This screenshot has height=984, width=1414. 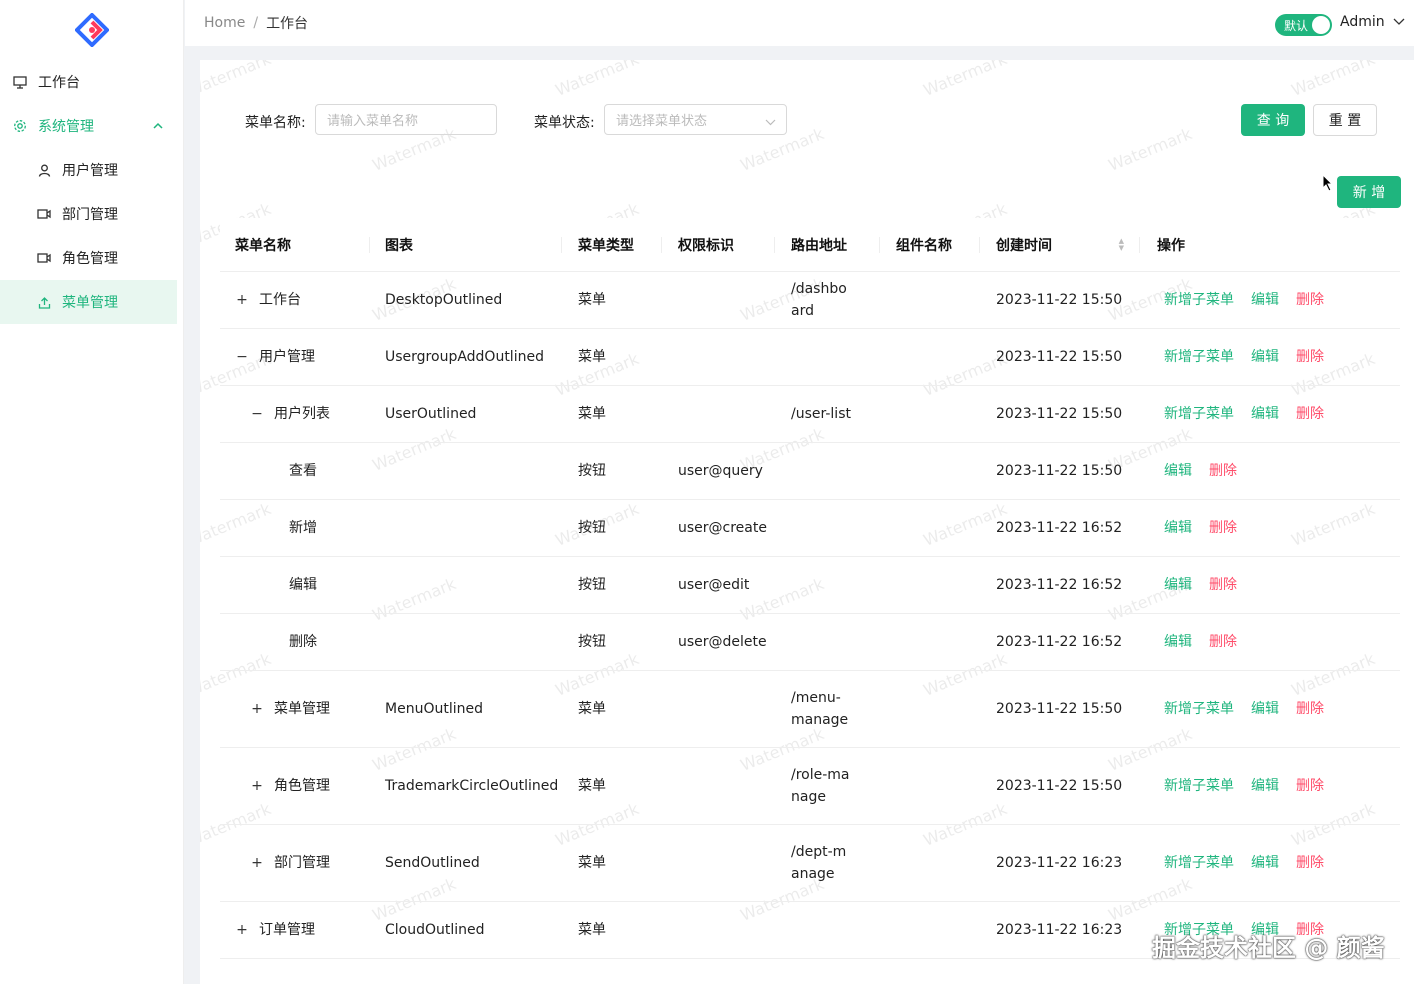 What do you see at coordinates (821, 414) in the screenshot?
I see `cell-route-text: /user-list` at bounding box center [821, 414].